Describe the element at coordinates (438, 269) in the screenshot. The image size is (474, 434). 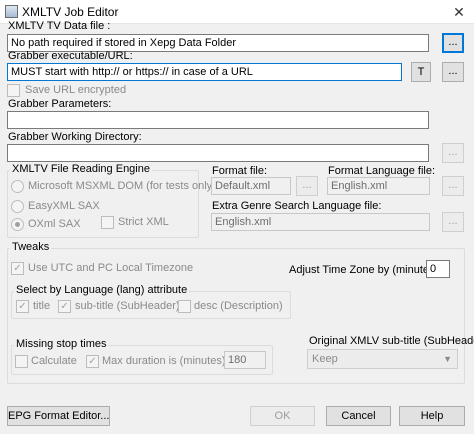
I see `adjust-tz-input: 0` at that location.